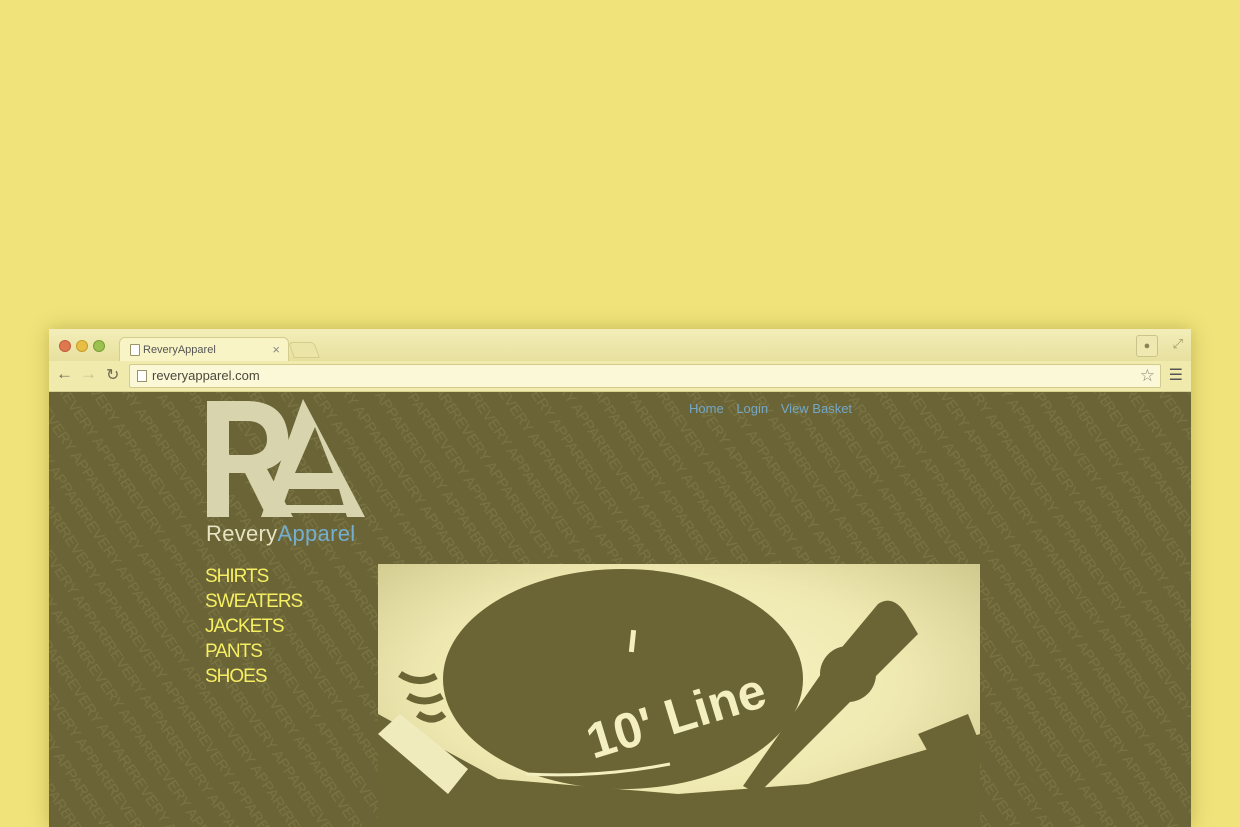  I want to click on back-arrow-icon: ←, so click(64, 374).